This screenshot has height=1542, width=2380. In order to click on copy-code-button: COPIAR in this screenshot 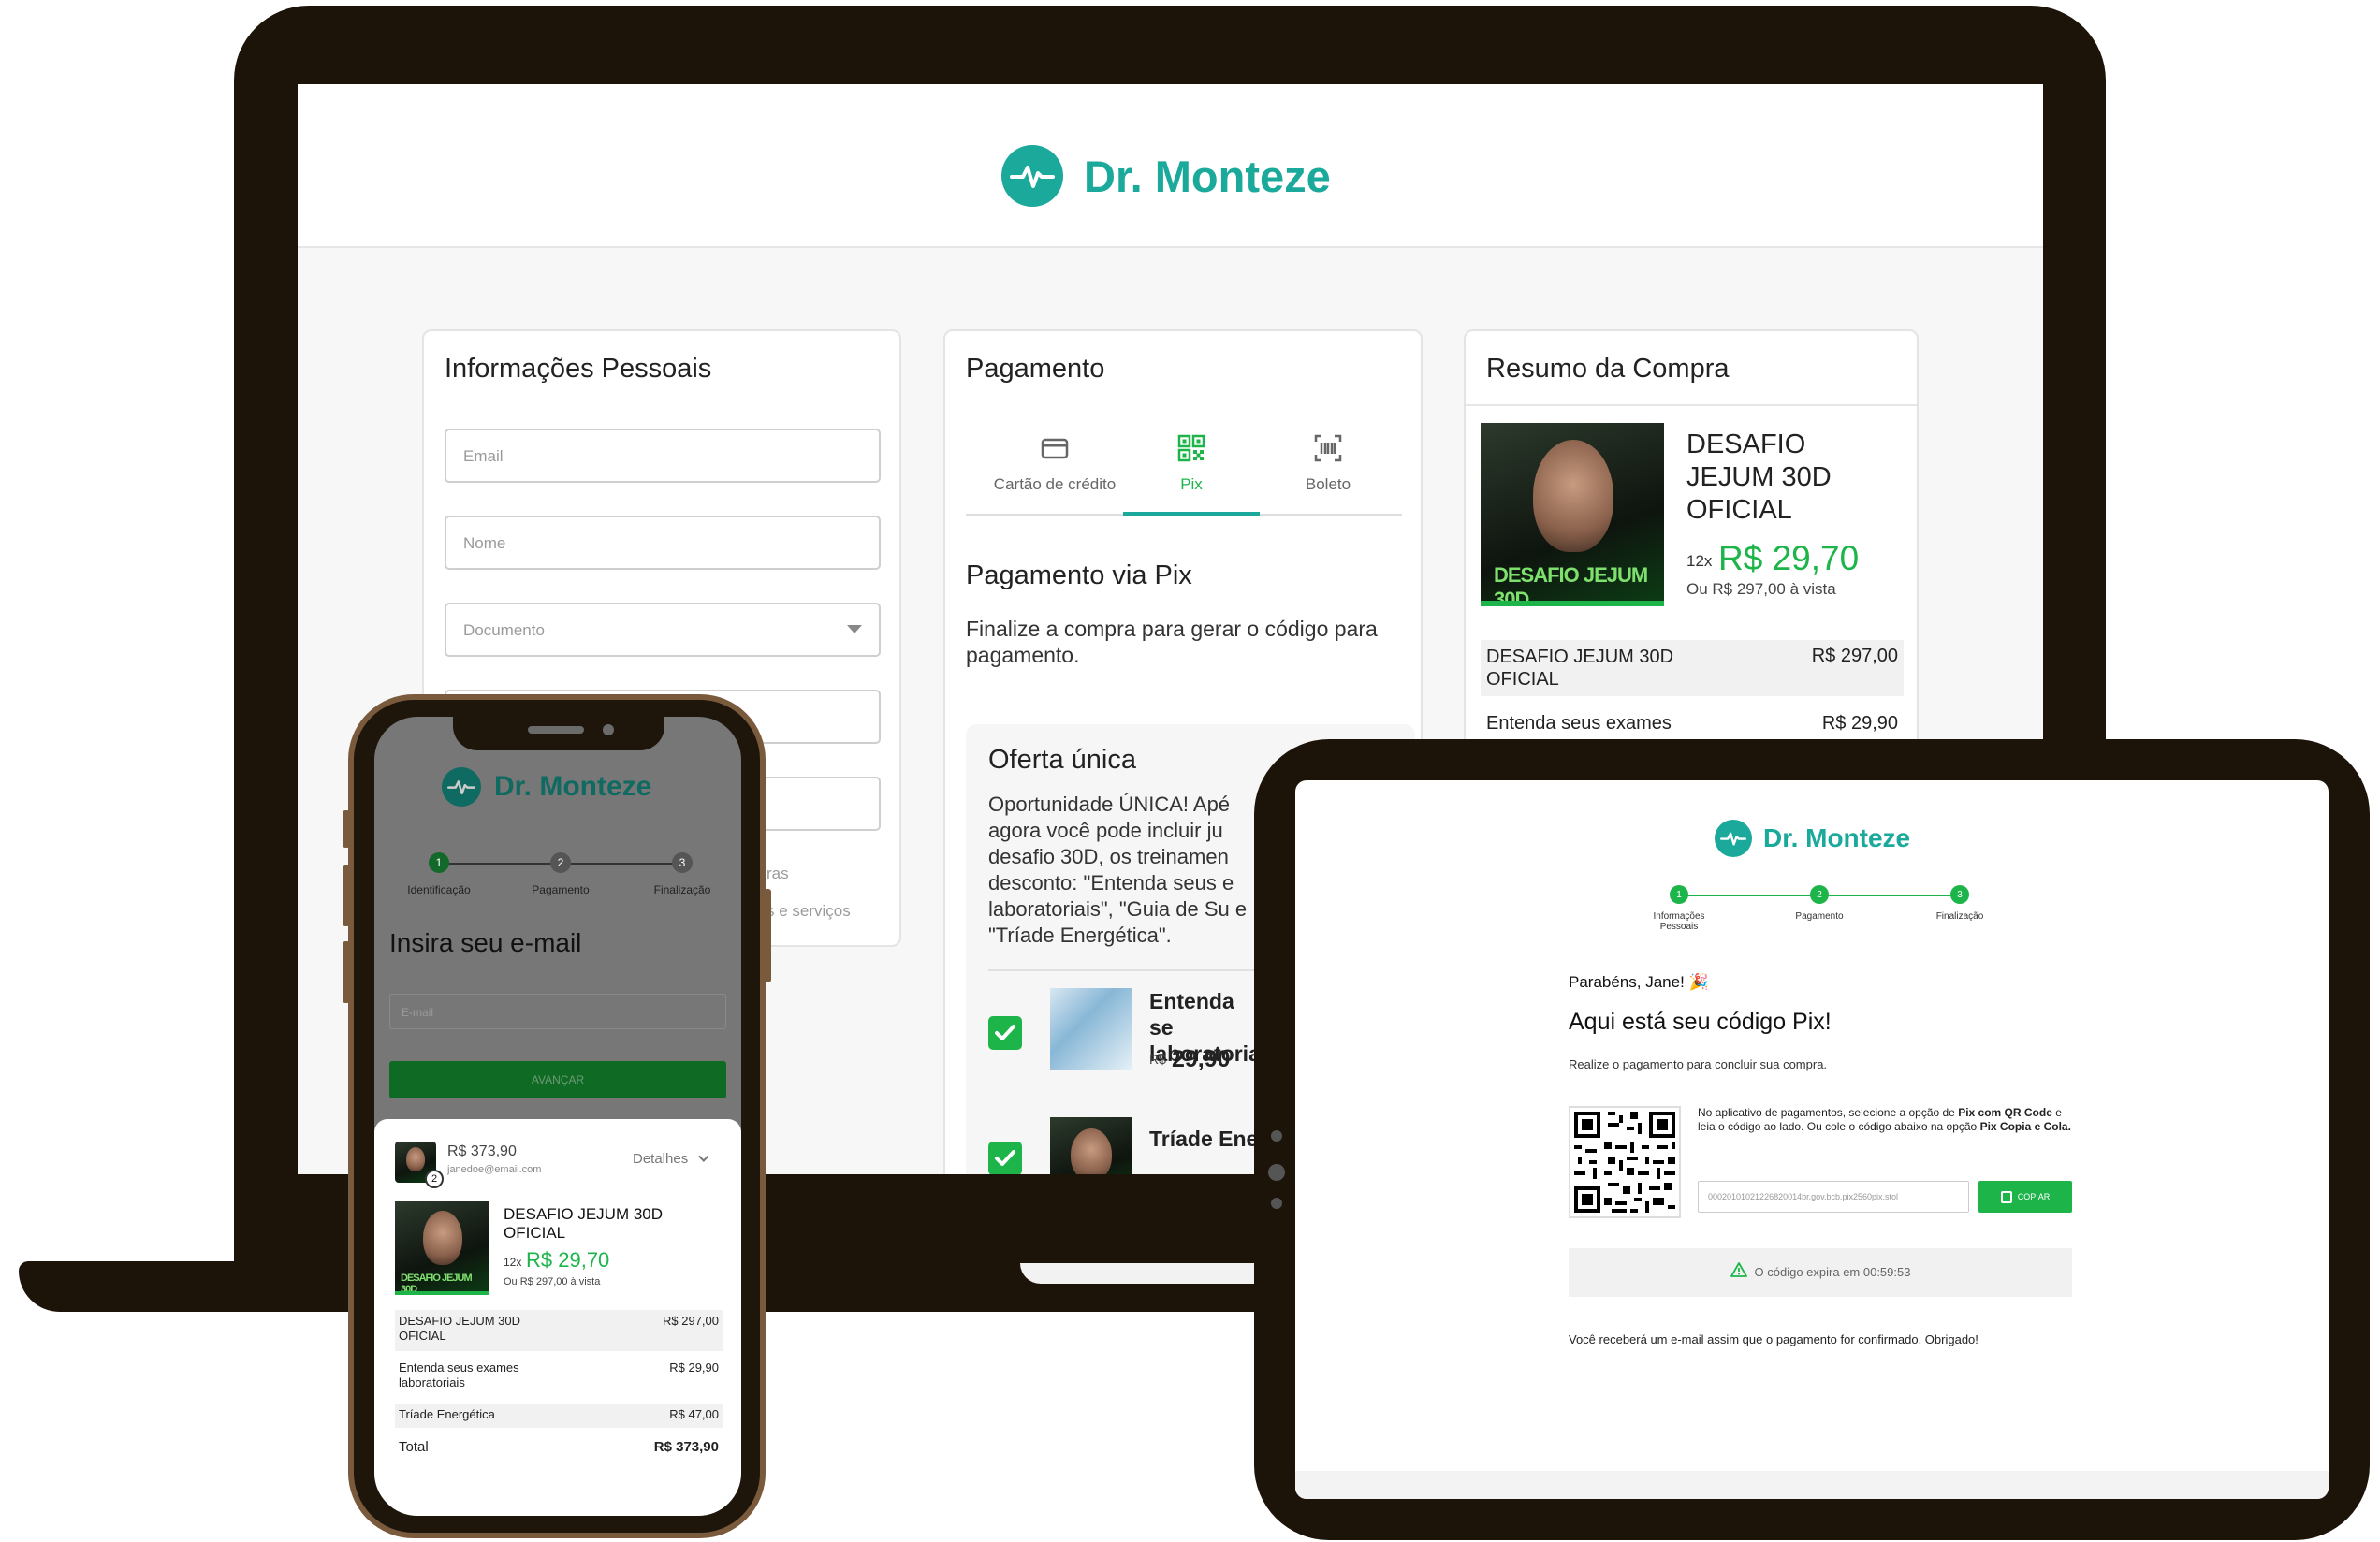, I will do `click(2025, 1197)`.